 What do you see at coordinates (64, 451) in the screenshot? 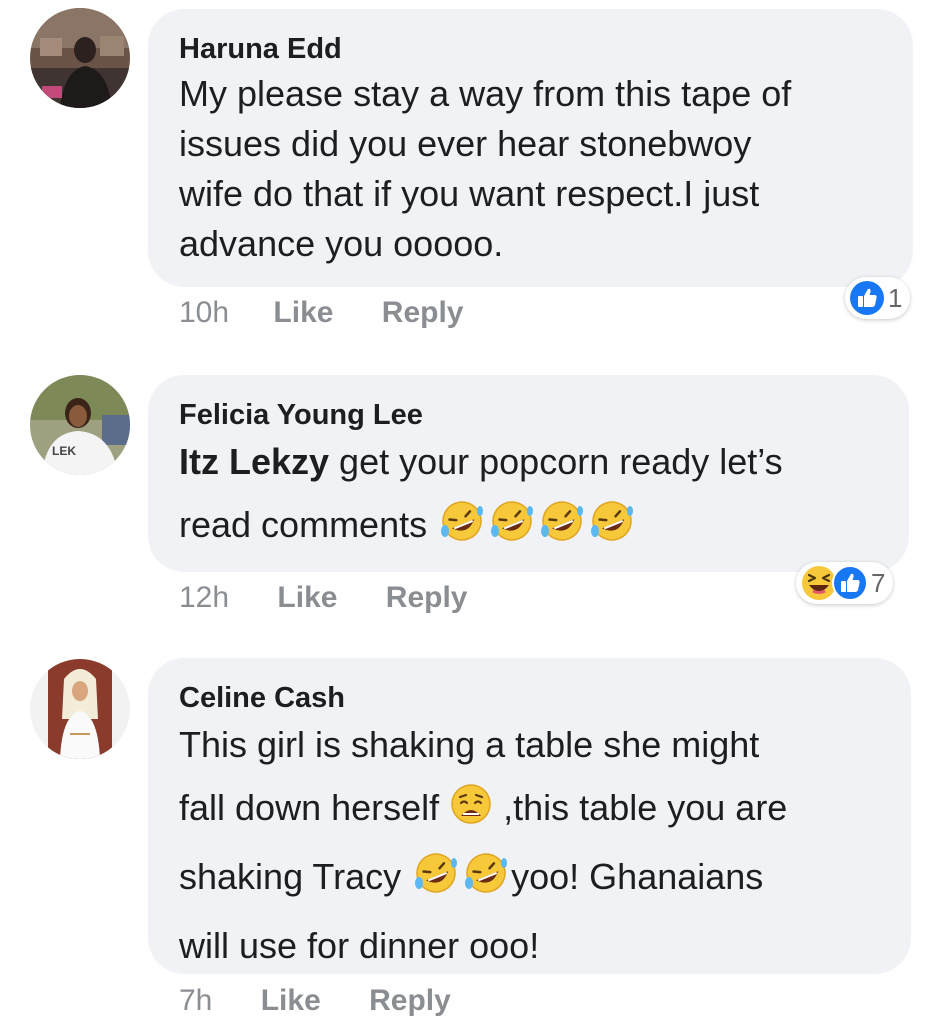
I see `svg-text: LEK` at bounding box center [64, 451].